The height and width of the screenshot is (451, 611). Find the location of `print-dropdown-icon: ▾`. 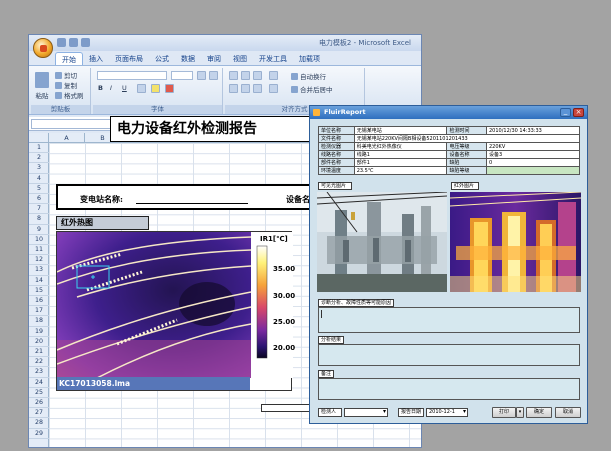

print-dropdown-icon: ▾ is located at coordinates (520, 412).